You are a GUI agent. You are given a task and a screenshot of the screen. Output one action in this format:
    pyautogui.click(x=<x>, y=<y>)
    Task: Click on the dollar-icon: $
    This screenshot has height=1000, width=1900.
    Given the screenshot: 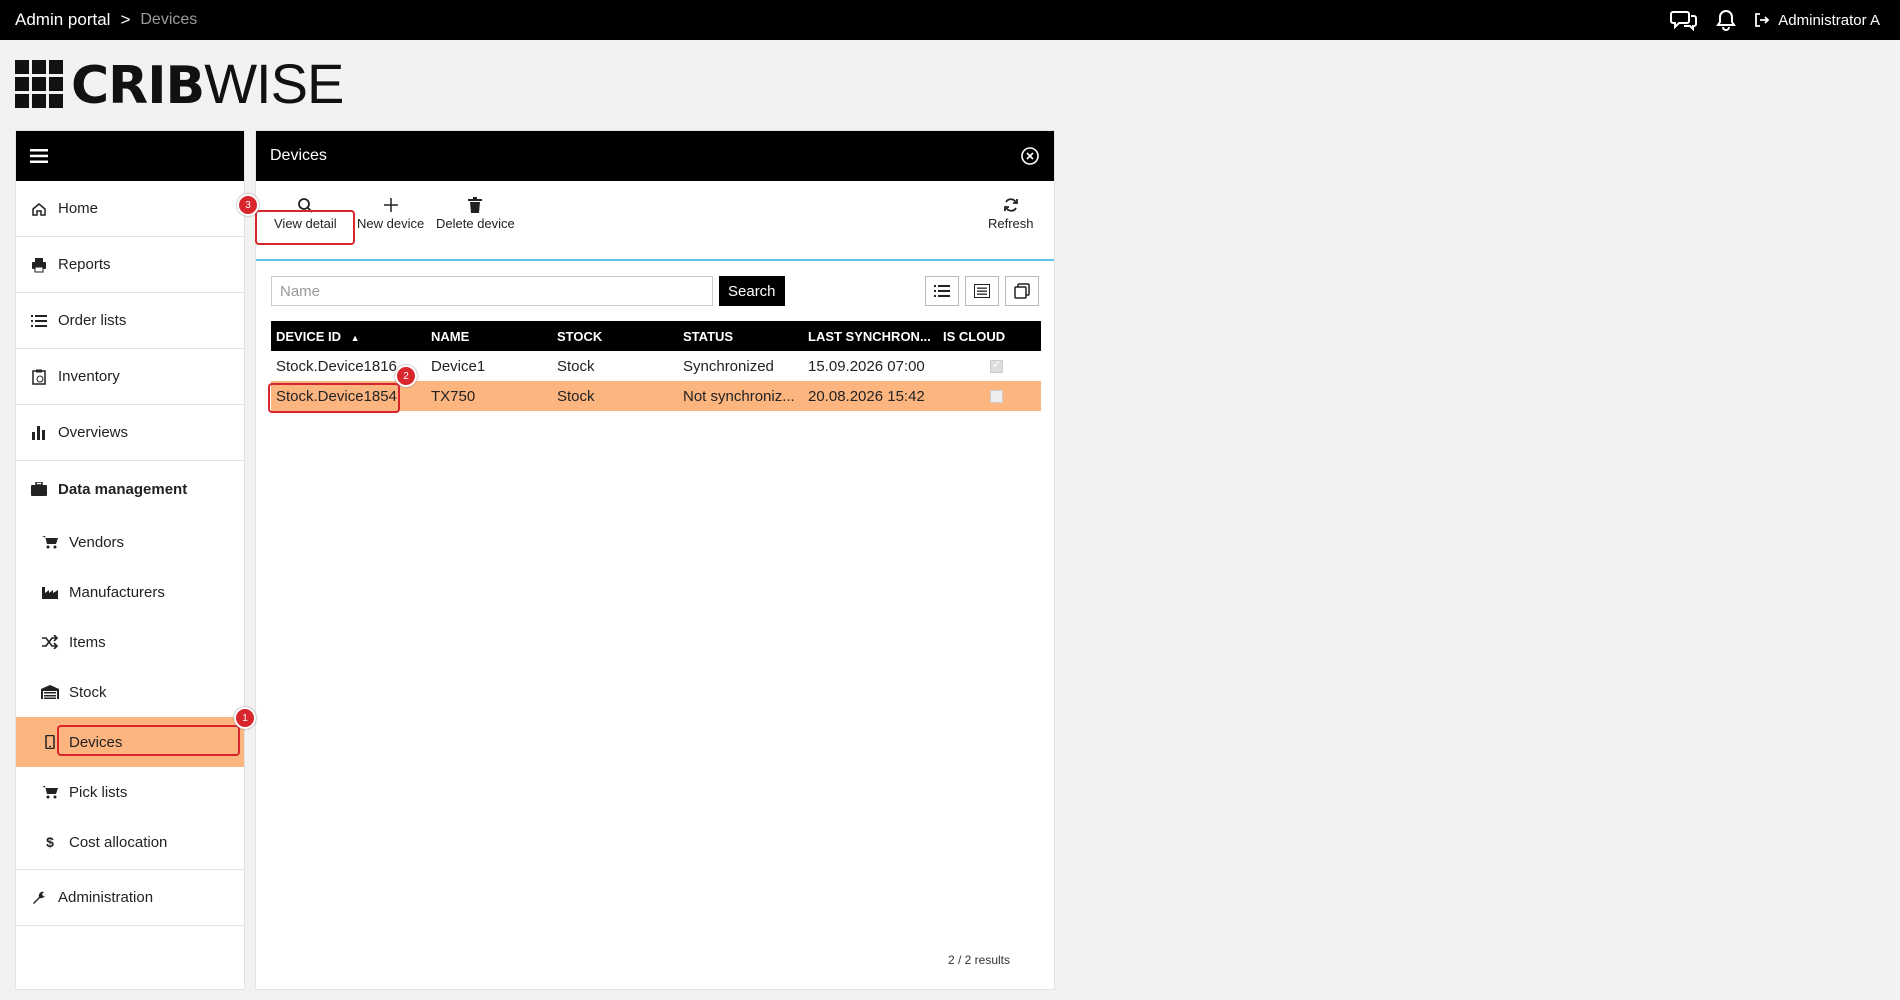 What is the action you would take?
    pyautogui.click(x=50, y=842)
    